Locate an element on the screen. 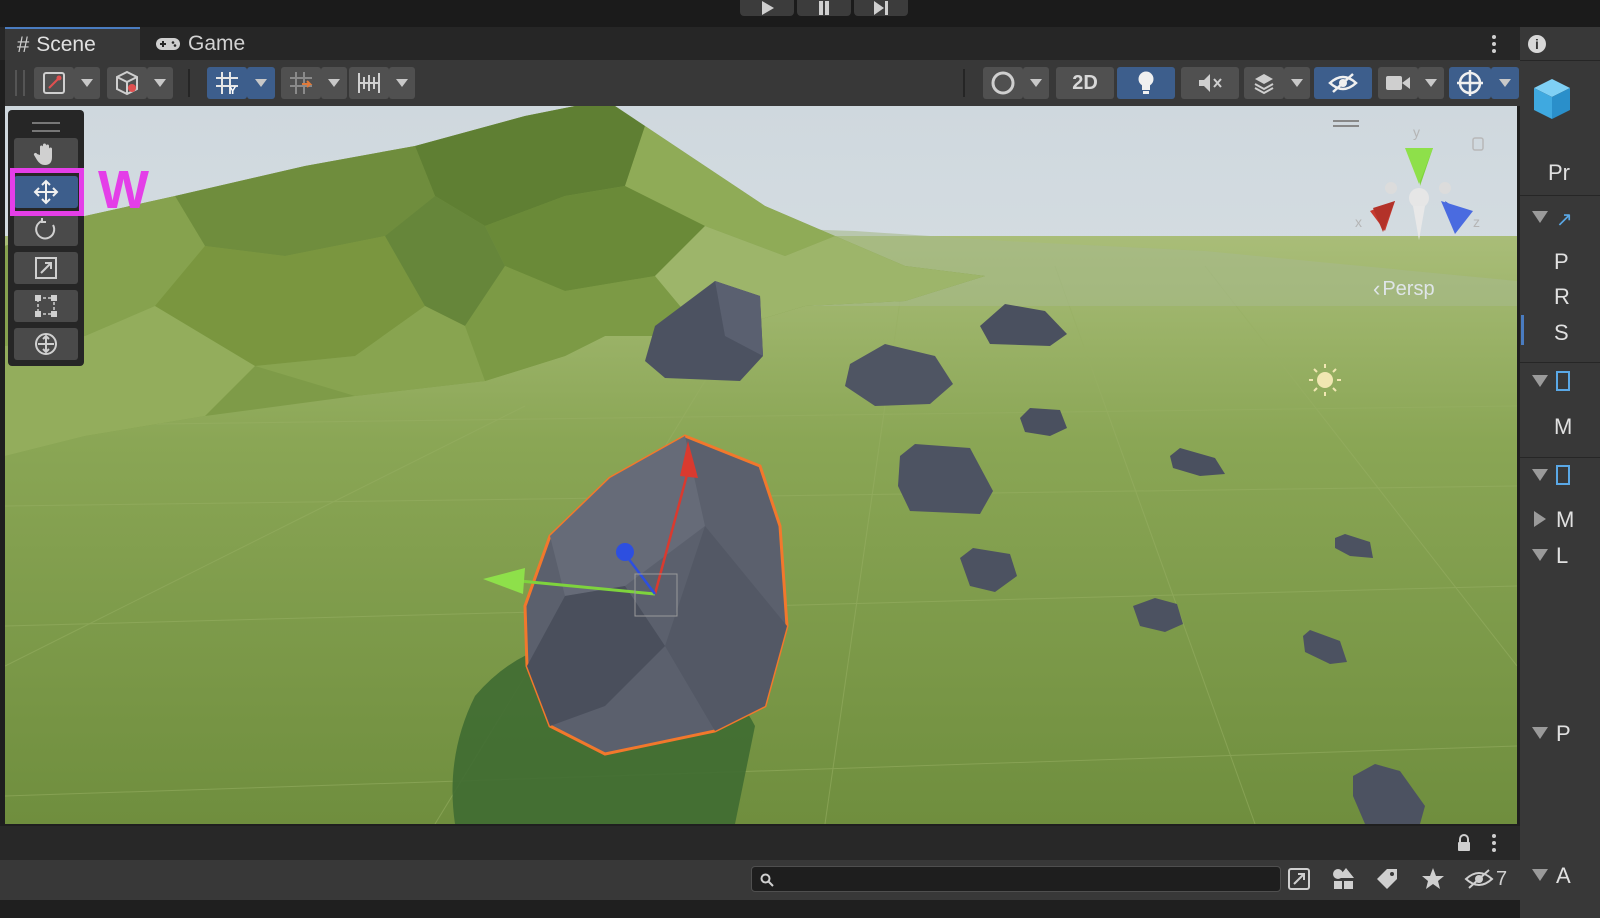 This screenshot has height=918, width=1600. shading-dropdown is located at coordinates (1036, 83).